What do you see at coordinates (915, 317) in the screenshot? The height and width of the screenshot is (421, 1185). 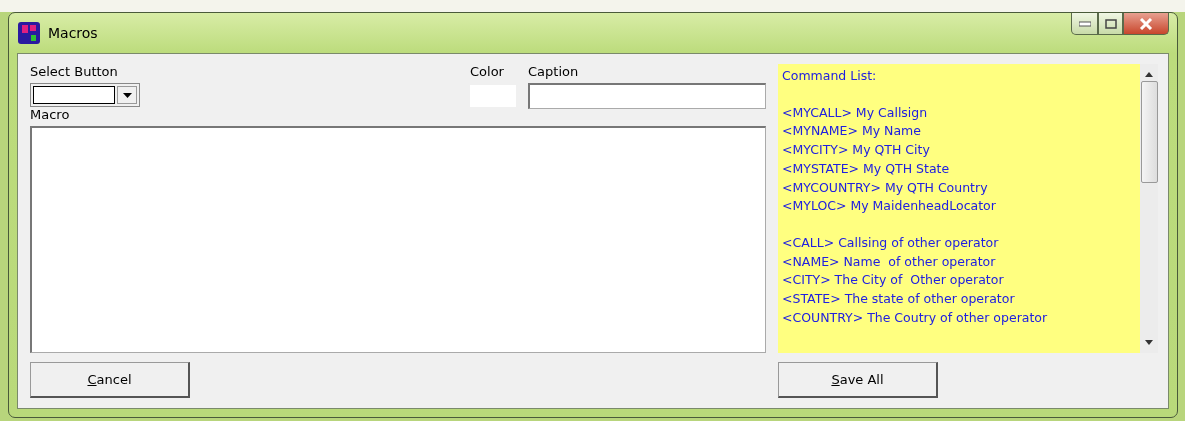 I see `command-entry: <COUNTRY> The Coutry of other operator` at bounding box center [915, 317].